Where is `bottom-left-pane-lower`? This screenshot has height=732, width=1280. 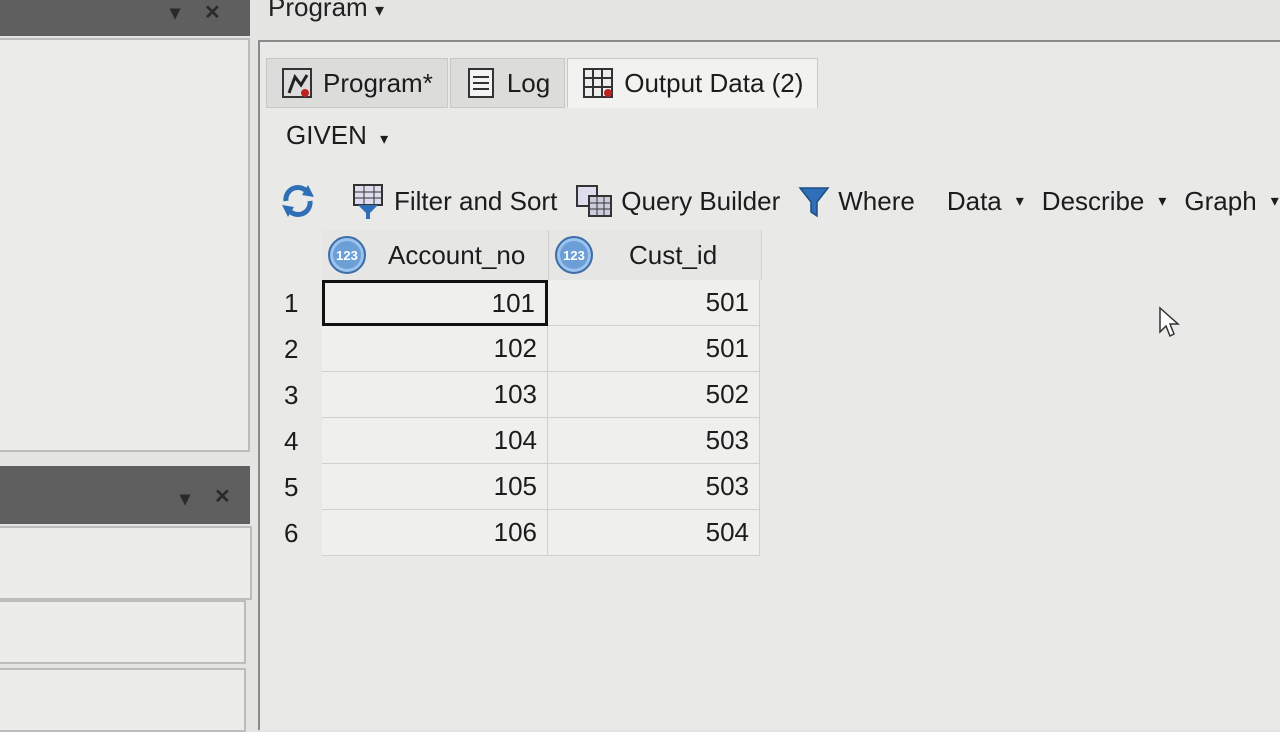
bottom-left-pane-lower is located at coordinates (123, 632).